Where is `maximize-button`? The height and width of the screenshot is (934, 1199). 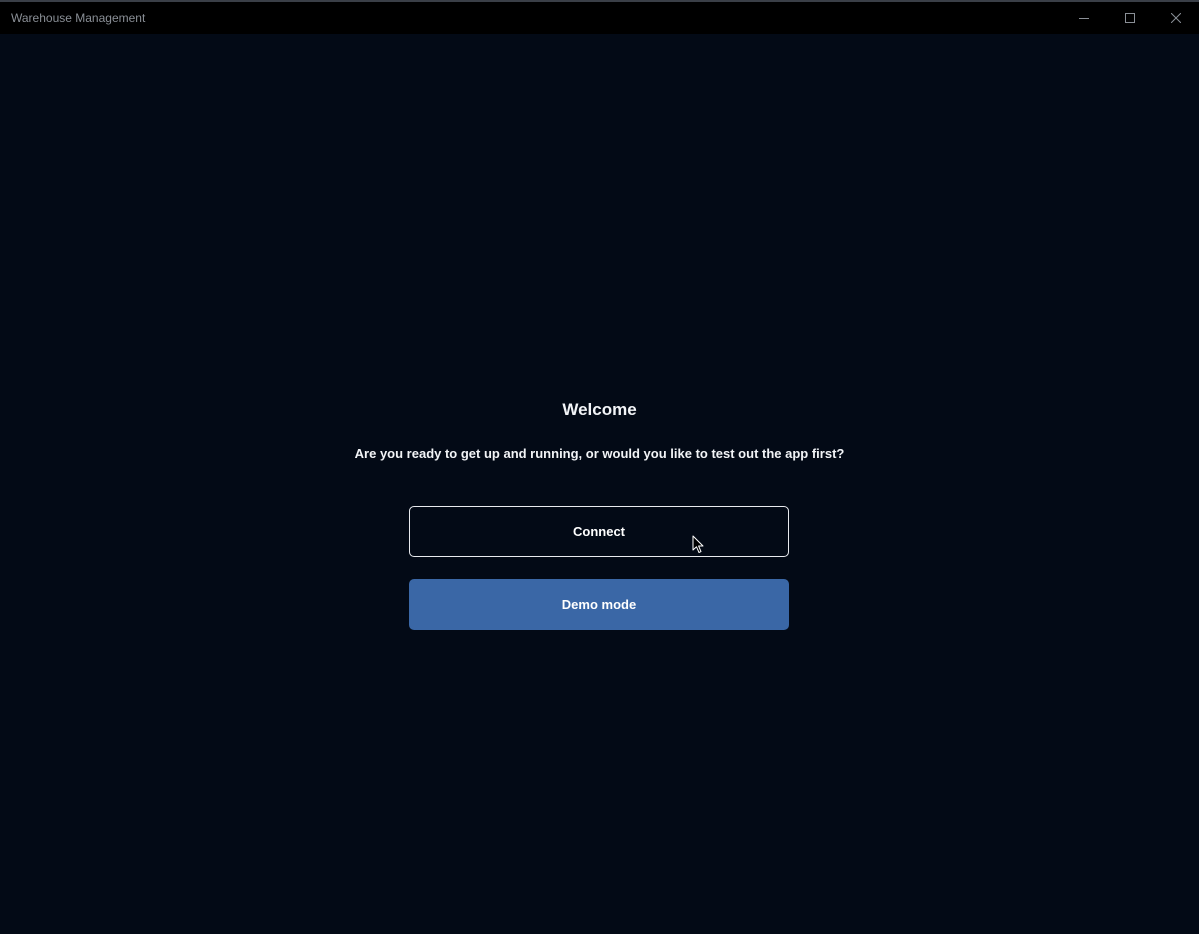 maximize-button is located at coordinates (1130, 18).